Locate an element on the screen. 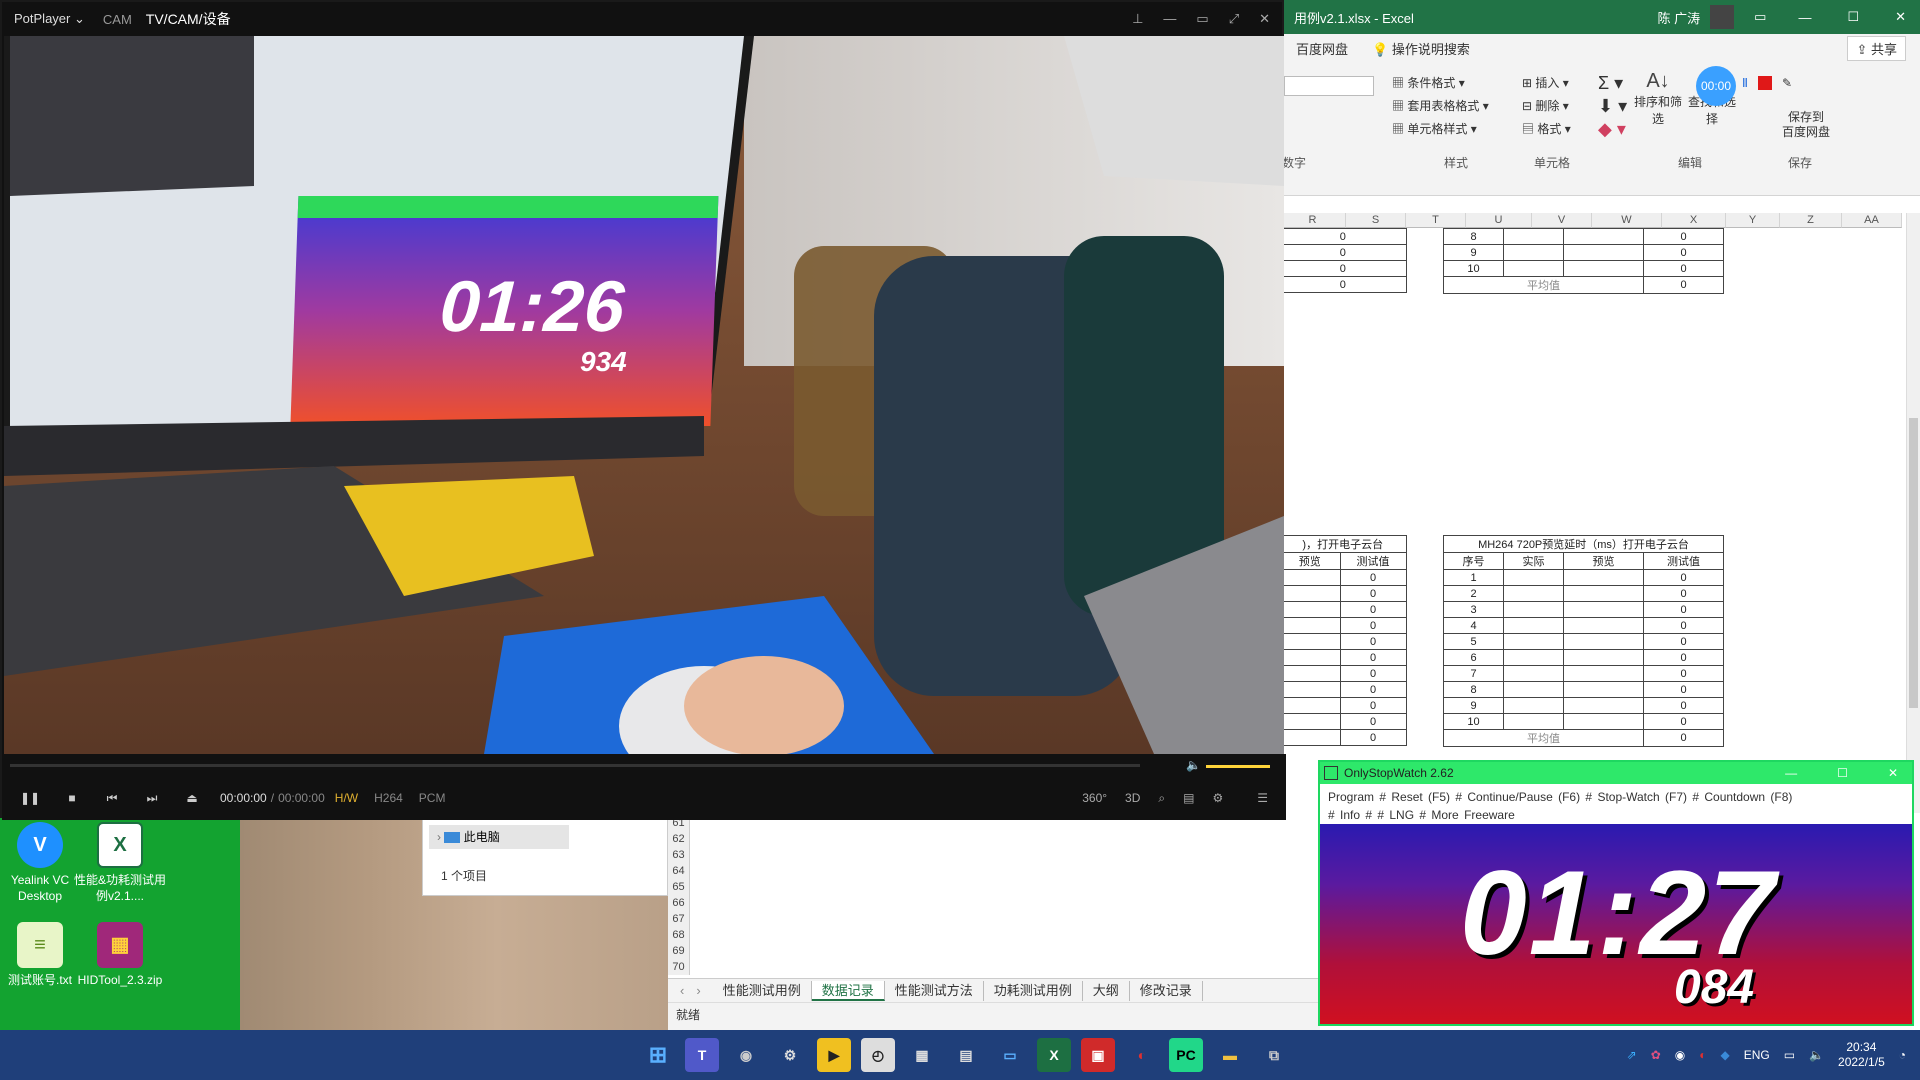  vertical-scrollbar is located at coordinates (1913, 513).